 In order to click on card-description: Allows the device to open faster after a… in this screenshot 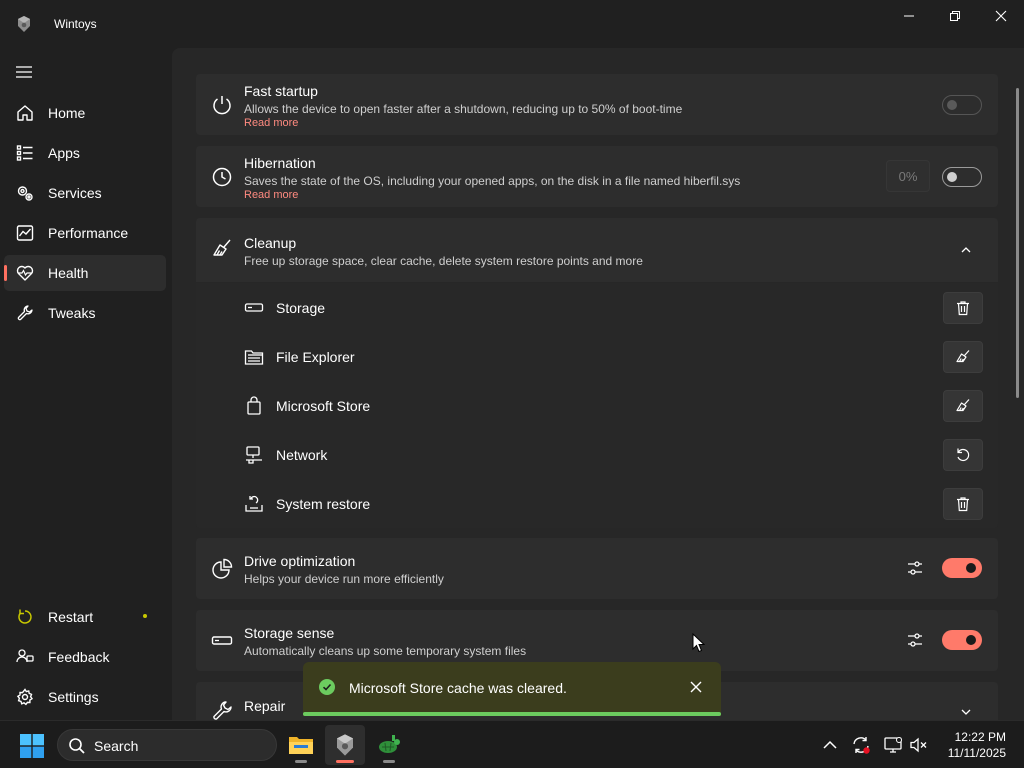, I will do `click(463, 109)`.